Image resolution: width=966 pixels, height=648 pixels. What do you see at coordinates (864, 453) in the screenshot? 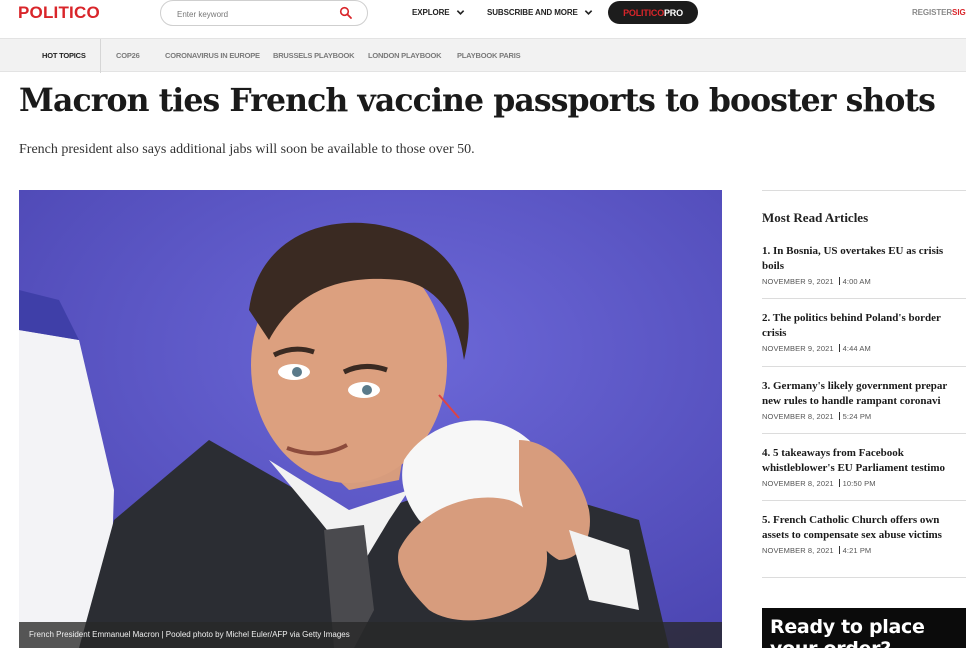
I see `article-title-line1: 4. 5 takeaways from Facebook` at bounding box center [864, 453].